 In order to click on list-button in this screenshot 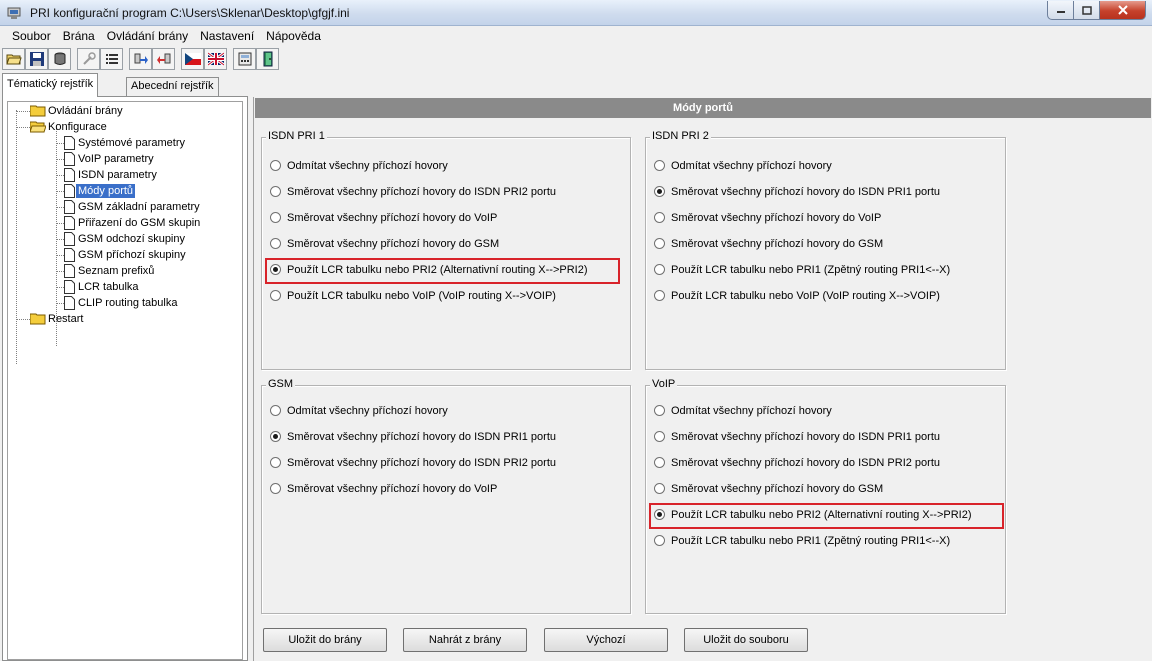, I will do `click(111, 59)`.